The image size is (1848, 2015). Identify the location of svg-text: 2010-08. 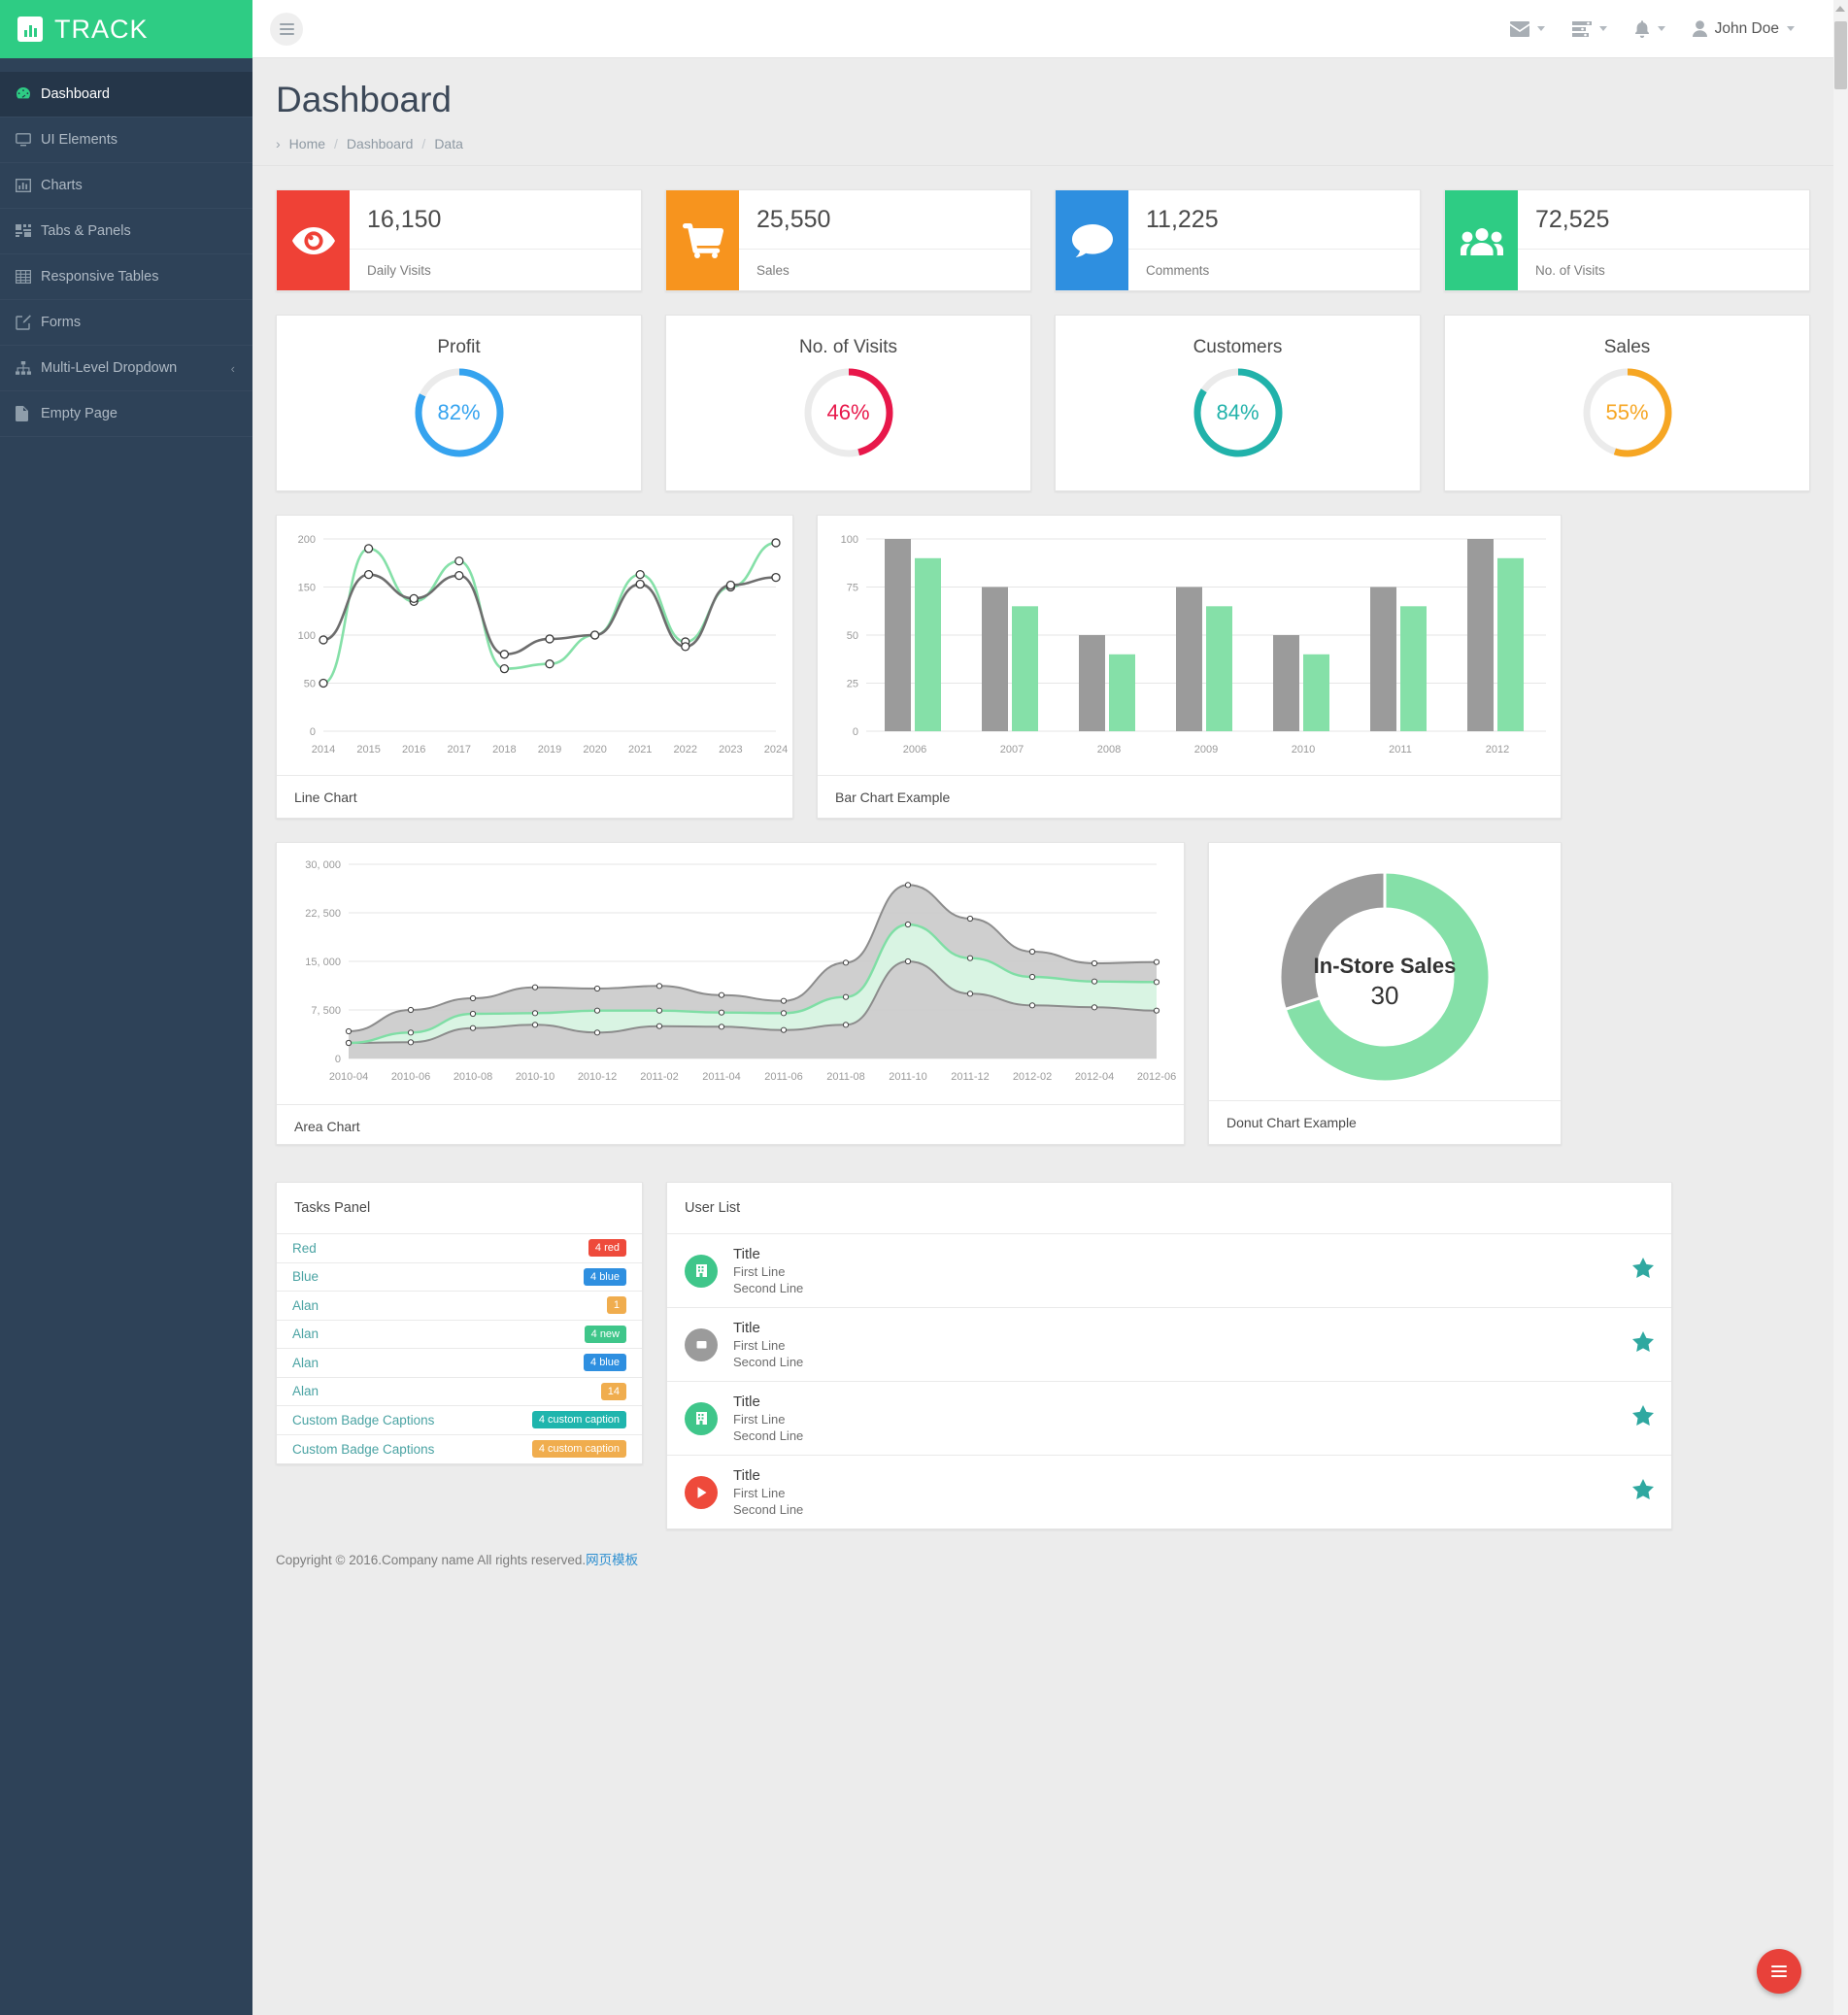
(473, 1077).